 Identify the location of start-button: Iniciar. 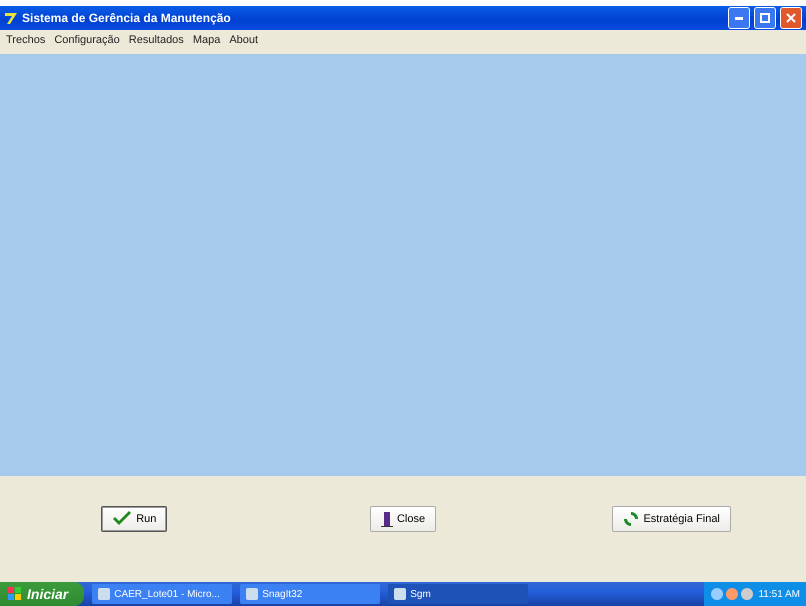
(42, 594).